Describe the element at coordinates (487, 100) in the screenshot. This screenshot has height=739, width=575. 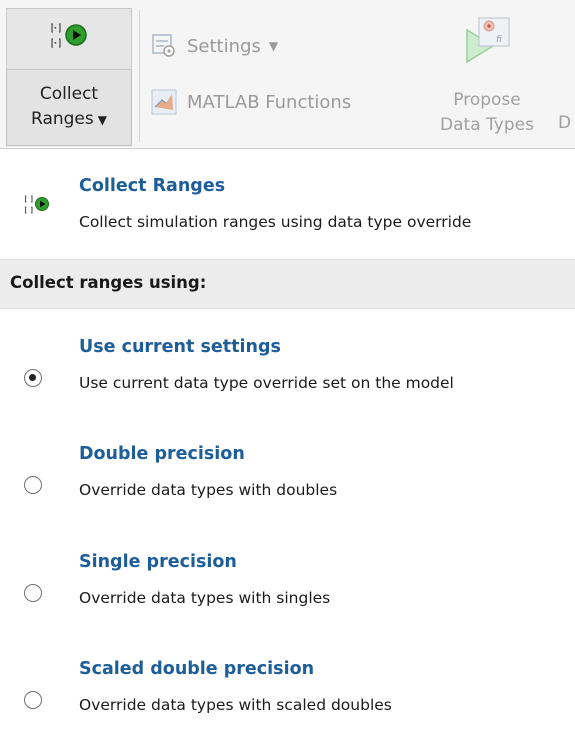
I see `propose-label-line1: Propose` at that location.